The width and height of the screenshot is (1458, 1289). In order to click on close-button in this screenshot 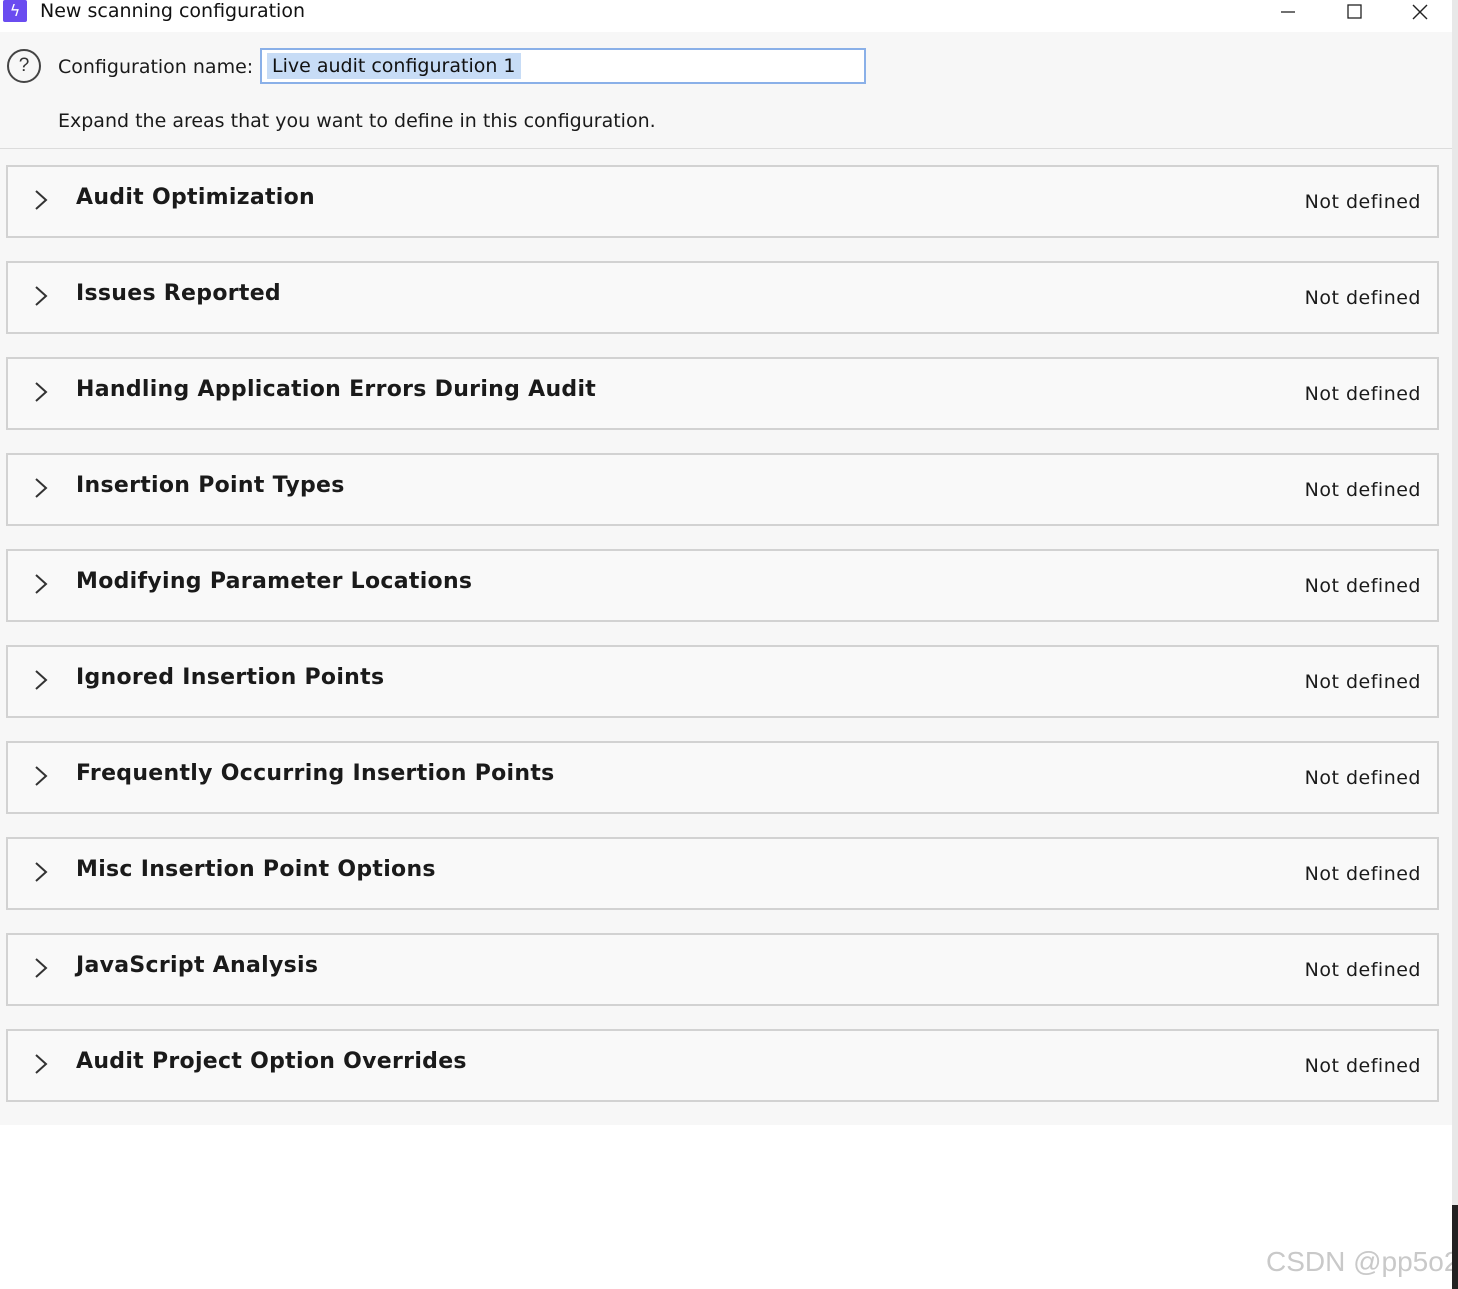, I will do `click(1420, 12)`.